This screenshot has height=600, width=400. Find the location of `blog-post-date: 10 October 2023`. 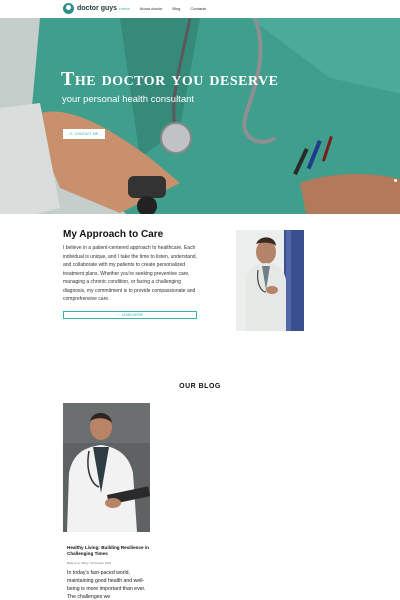

blog-post-date: 10 October 2023 is located at coordinates (101, 563).